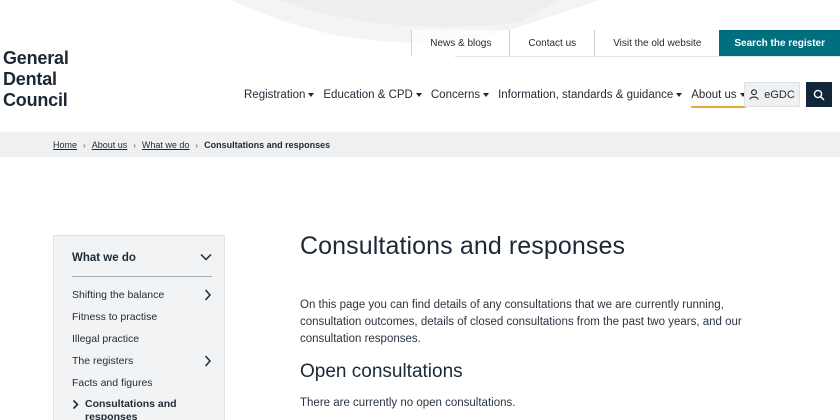 This screenshot has height=420, width=840. What do you see at coordinates (118, 295) in the screenshot?
I see `sidebar-item-label: Shifting the balance` at bounding box center [118, 295].